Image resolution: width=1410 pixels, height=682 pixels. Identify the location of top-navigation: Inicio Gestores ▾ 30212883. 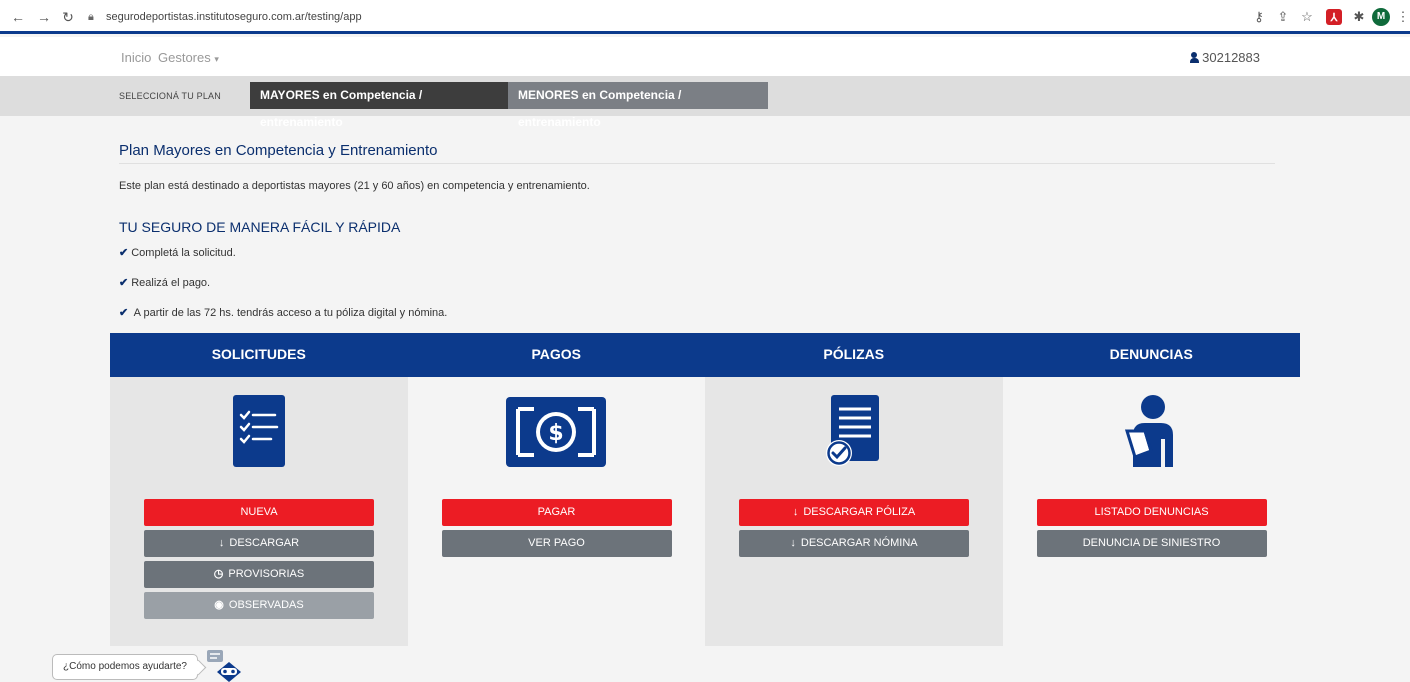
(705, 56).